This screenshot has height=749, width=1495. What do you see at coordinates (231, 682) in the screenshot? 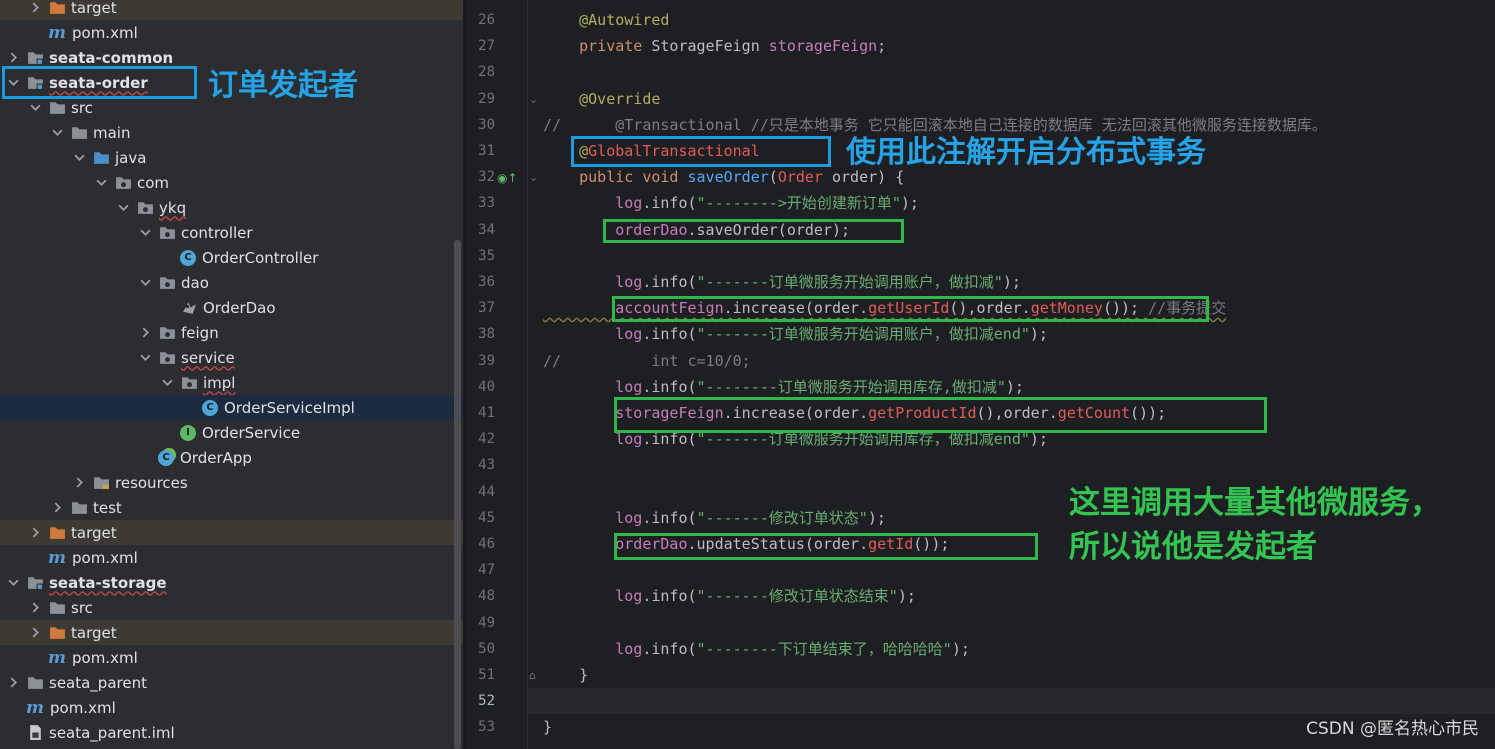
I see `tree-item-seata-parent: seata_parent` at bounding box center [231, 682].